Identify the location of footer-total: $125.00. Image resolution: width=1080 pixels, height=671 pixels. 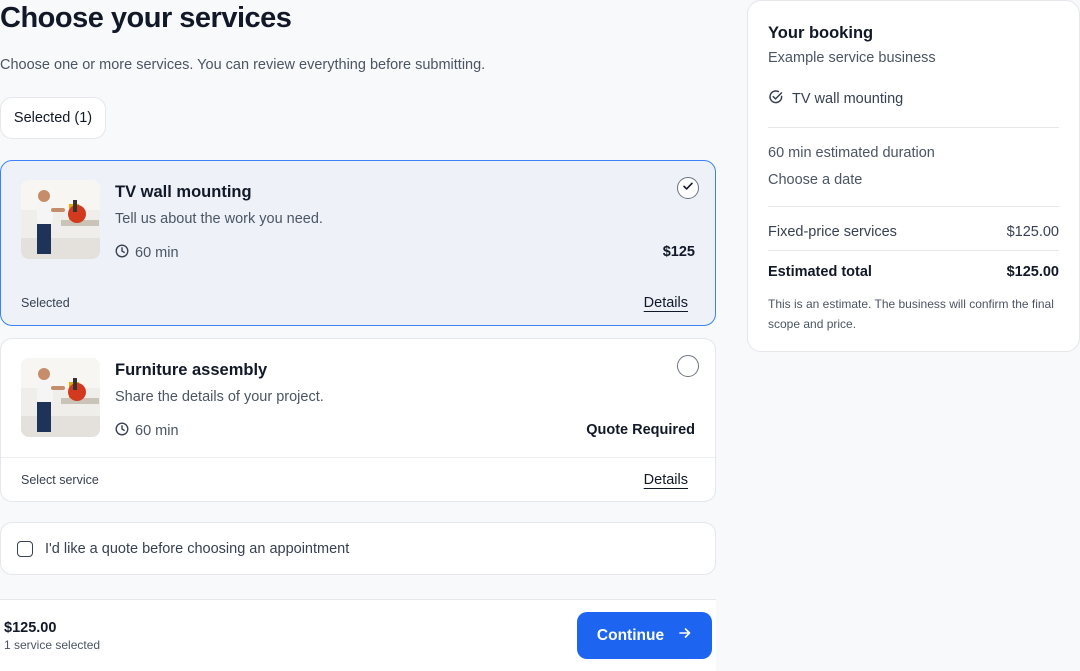
(30, 628).